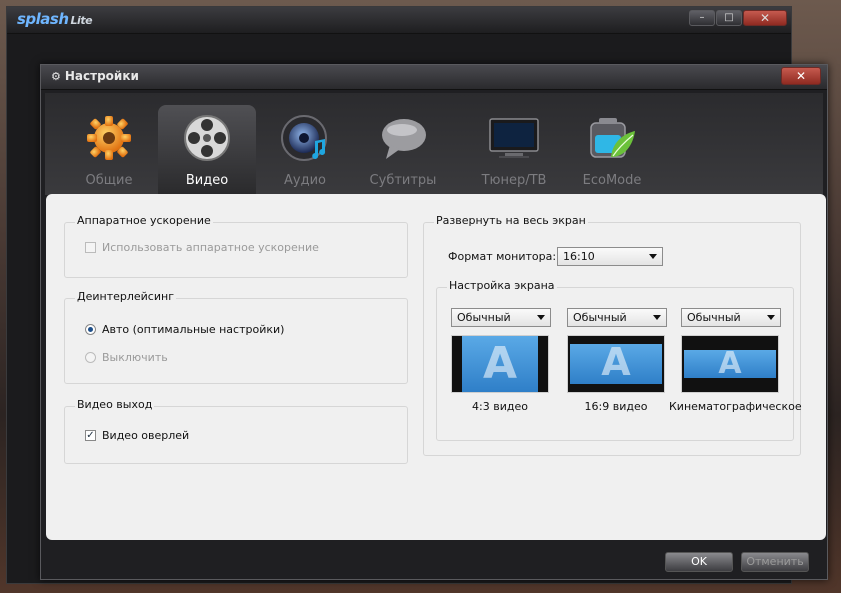 This screenshot has height=593, width=841. What do you see at coordinates (775, 562) in the screenshot?
I see `cancel-button: Отменить` at bounding box center [775, 562].